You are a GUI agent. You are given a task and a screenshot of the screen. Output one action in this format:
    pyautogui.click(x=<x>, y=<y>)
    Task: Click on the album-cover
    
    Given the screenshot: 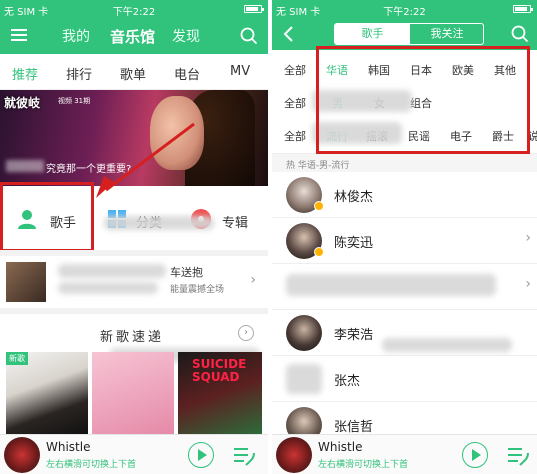 What is the action you would take?
    pyautogui.click(x=133, y=393)
    